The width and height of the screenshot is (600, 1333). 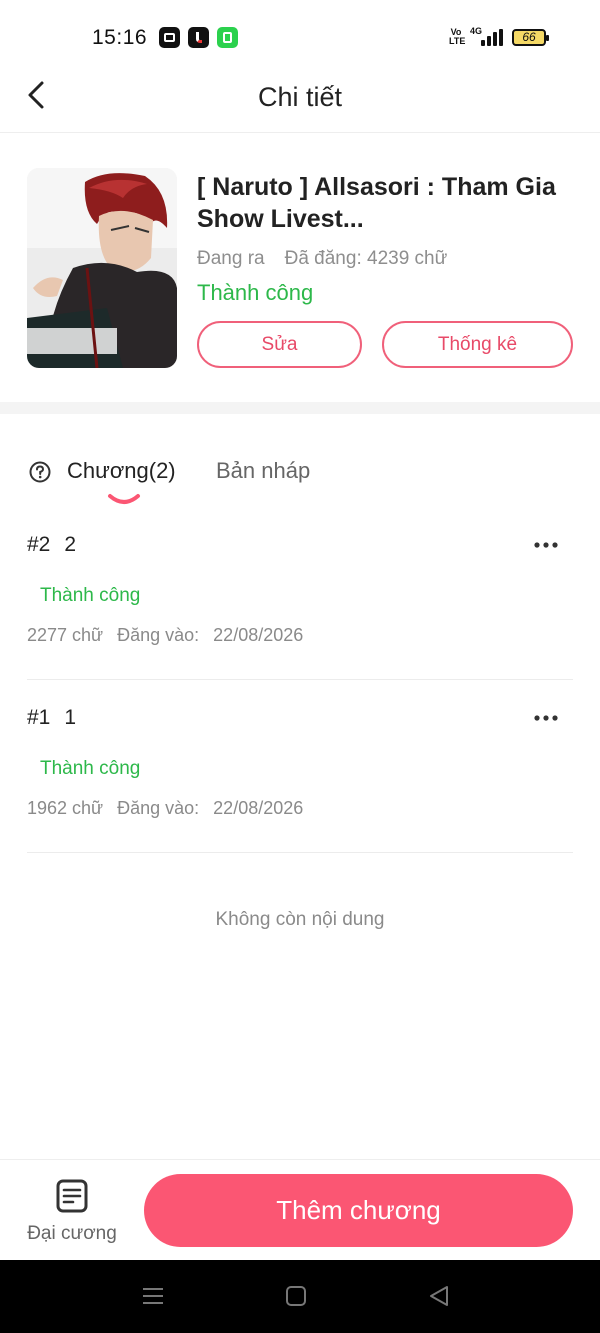 What do you see at coordinates (439, 1296) in the screenshot?
I see `back-triangle-icon` at bounding box center [439, 1296].